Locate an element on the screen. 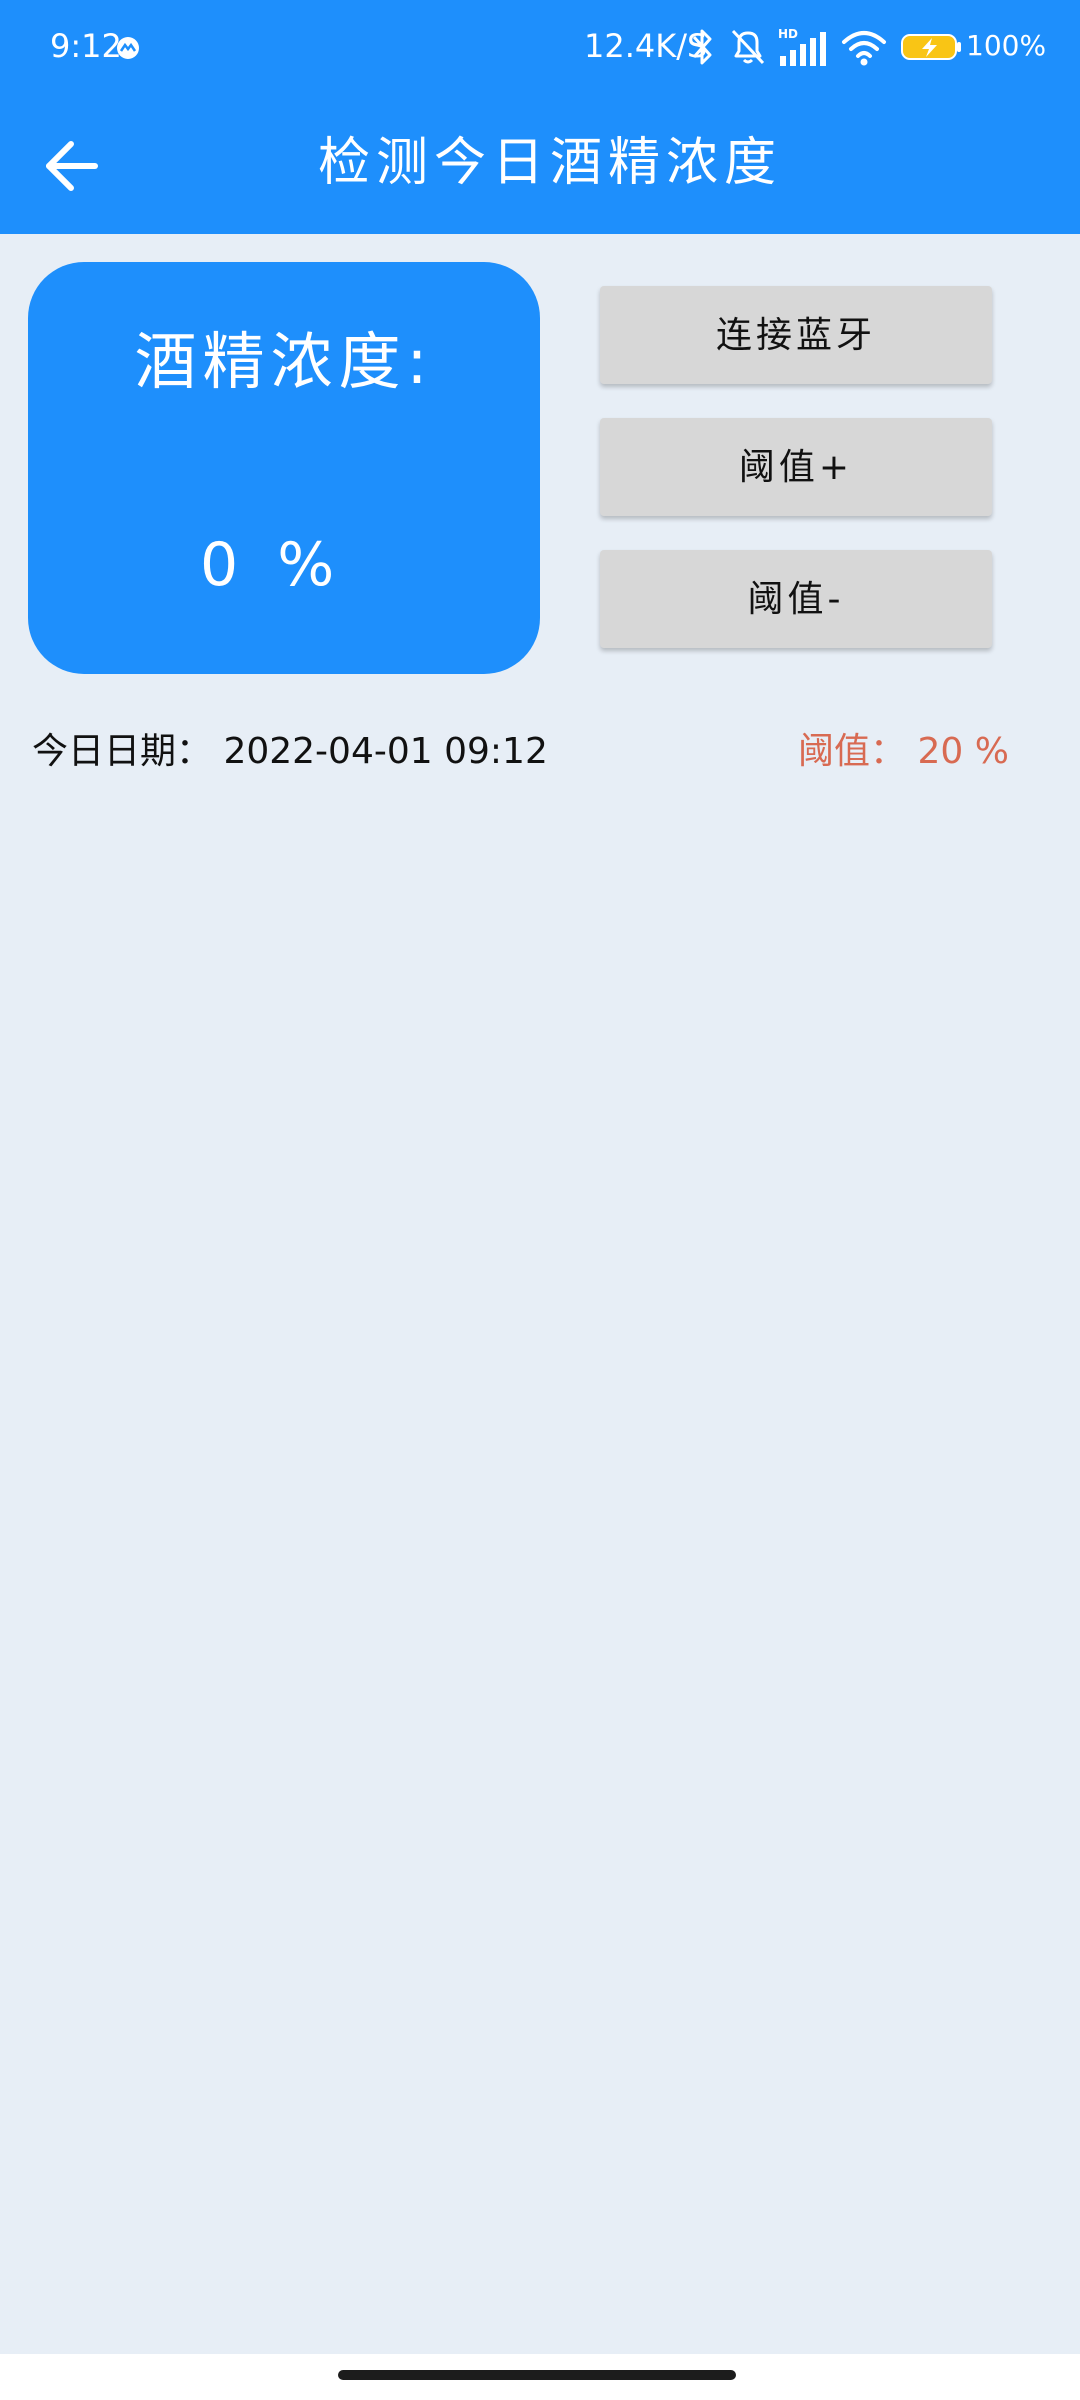  battery-charging-icon is located at coordinates (931, 47).